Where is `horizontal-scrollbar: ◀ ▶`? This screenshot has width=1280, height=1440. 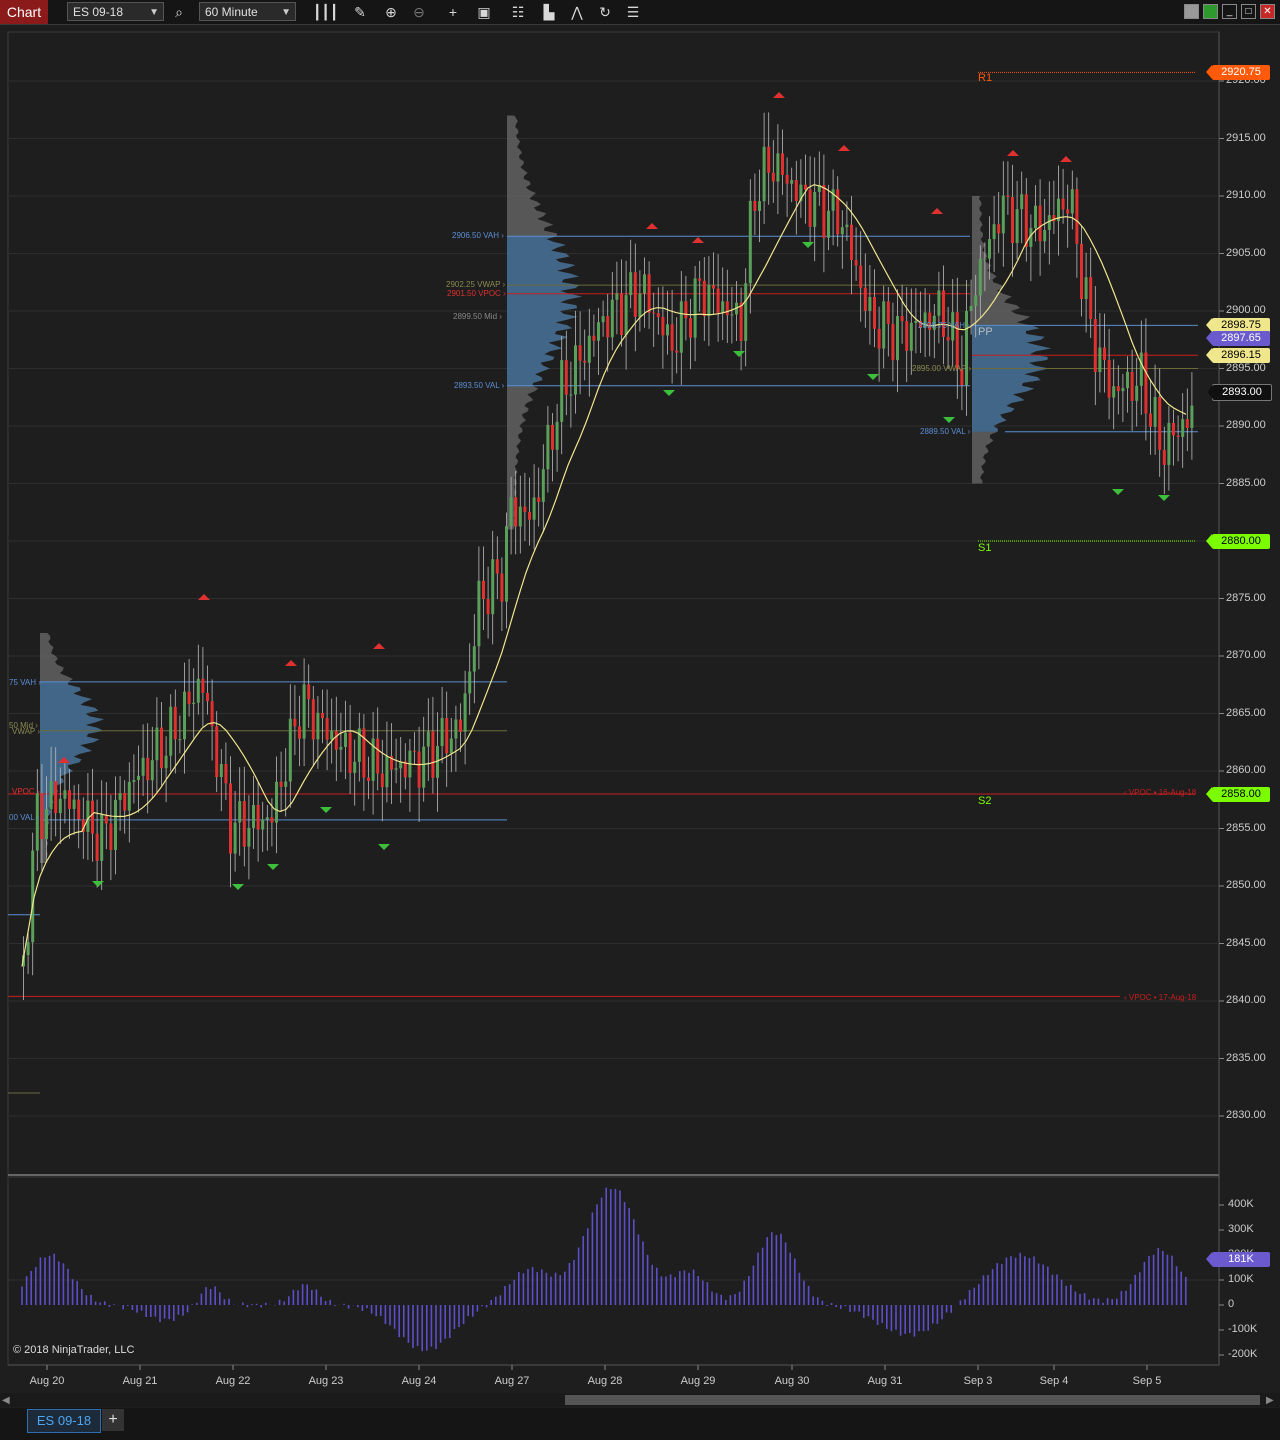
horizontal-scrollbar: ◀ ▶ is located at coordinates (640, 1400).